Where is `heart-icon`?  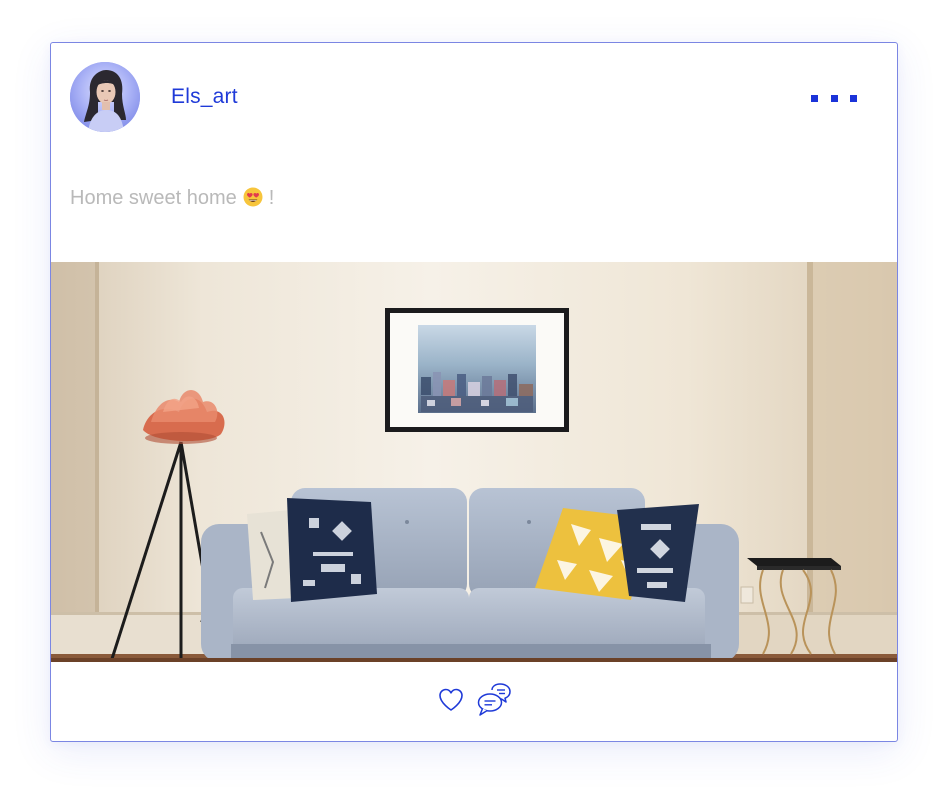 heart-icon is located at coordinates (451, 700).